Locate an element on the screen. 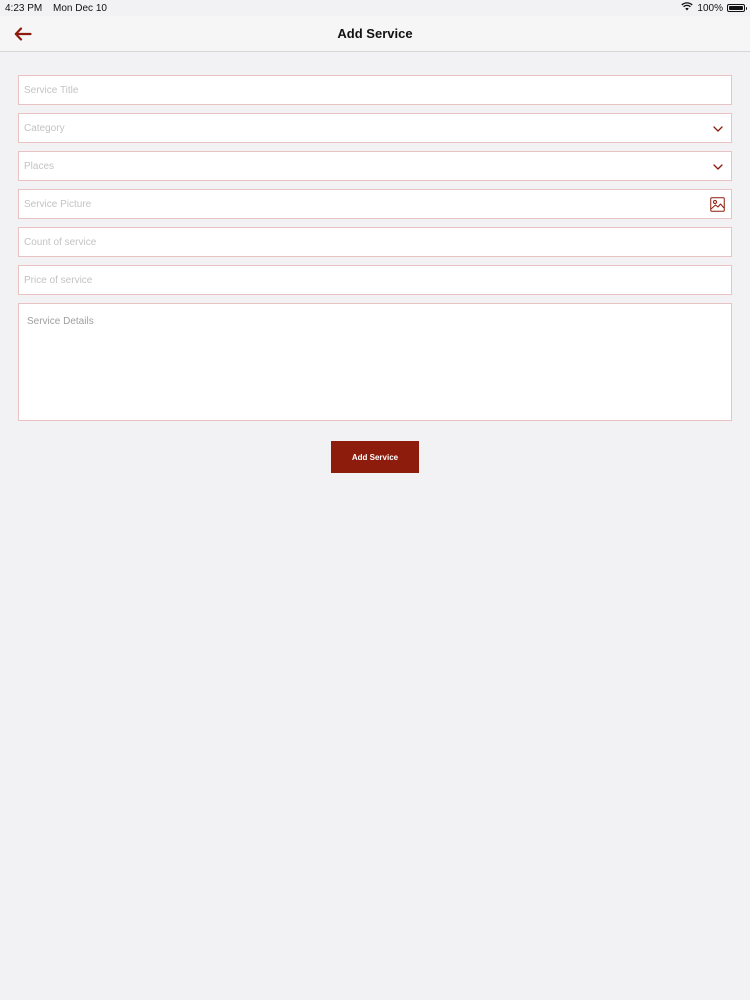 This screenshot has height=1000, width=750. battery-level is located at coordinates (736, 8).